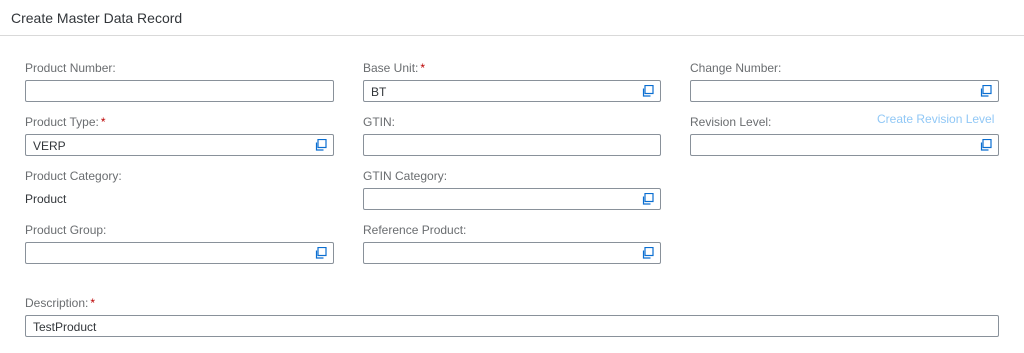 The image size is (1024, 353). Describe the element at coordinates (731, 122) in the screenshot. I see `revision-level-label: Revision Level:` at that location.